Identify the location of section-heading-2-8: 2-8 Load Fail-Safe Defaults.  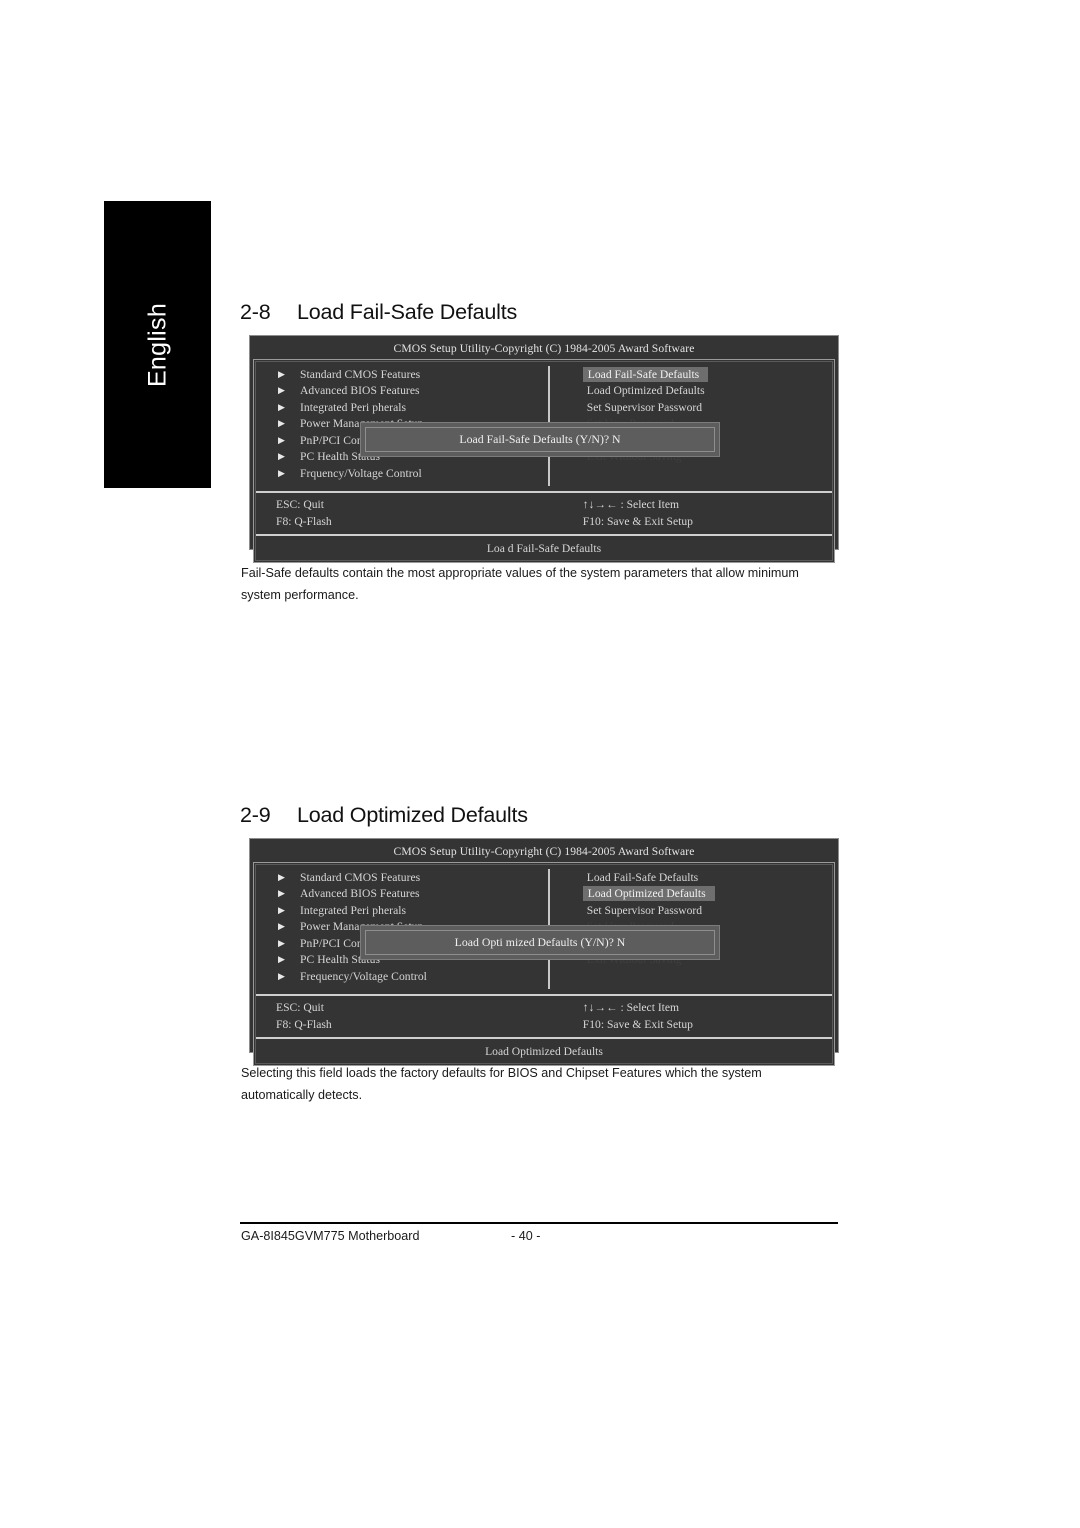
(378, 312).